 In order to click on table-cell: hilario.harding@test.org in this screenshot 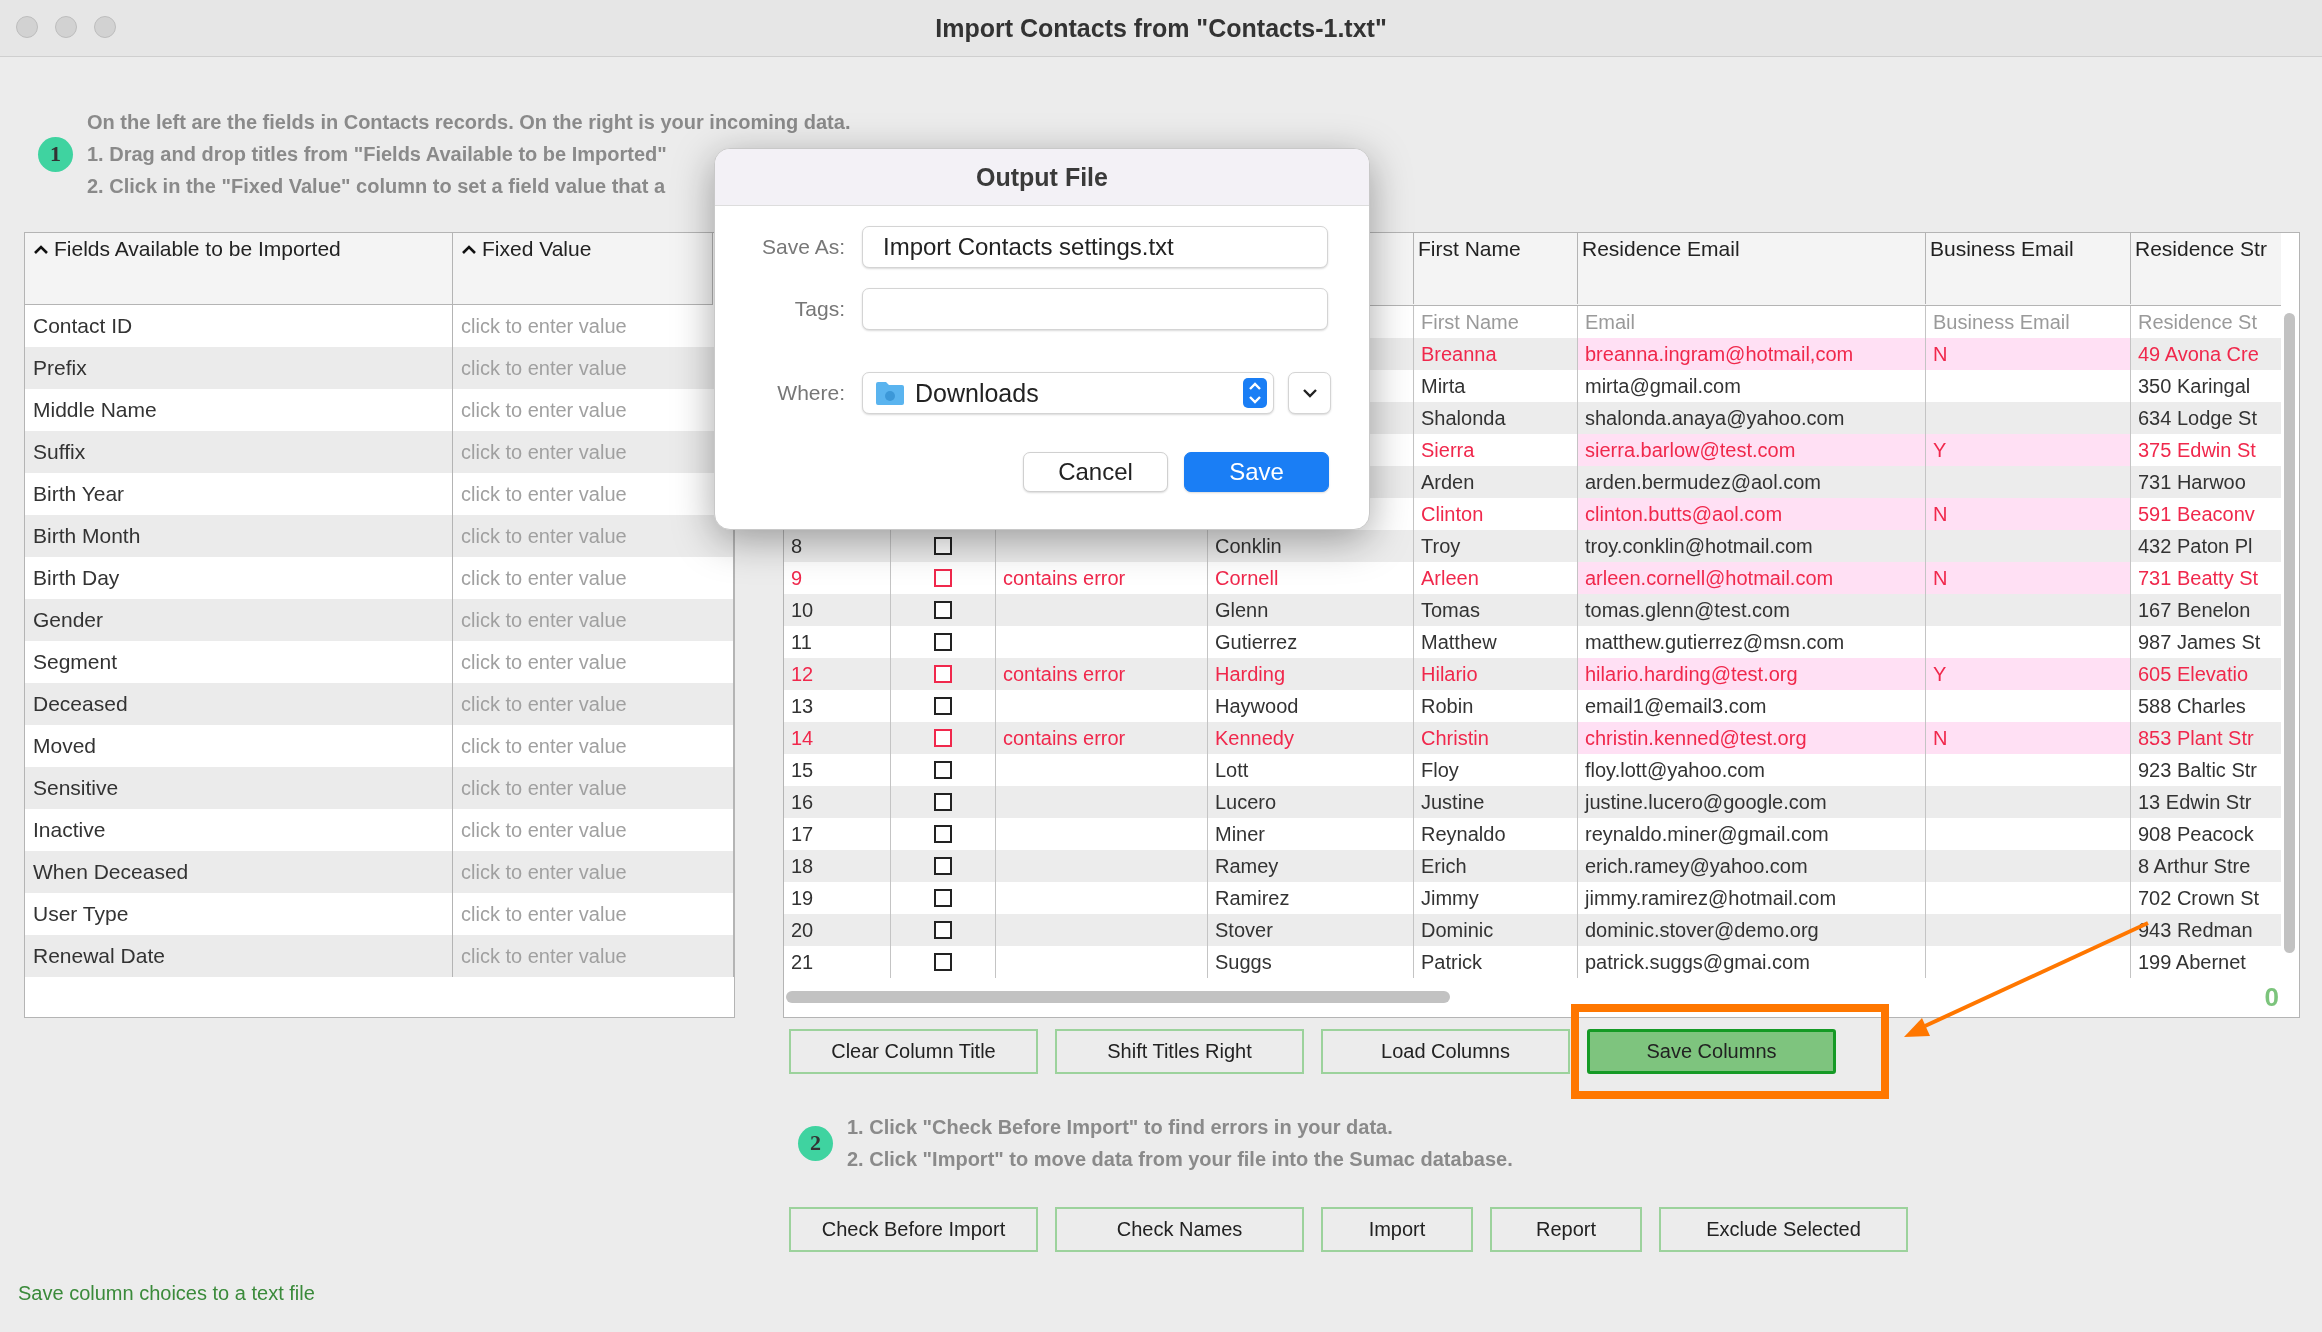, I will do `click(1752, 674)`.